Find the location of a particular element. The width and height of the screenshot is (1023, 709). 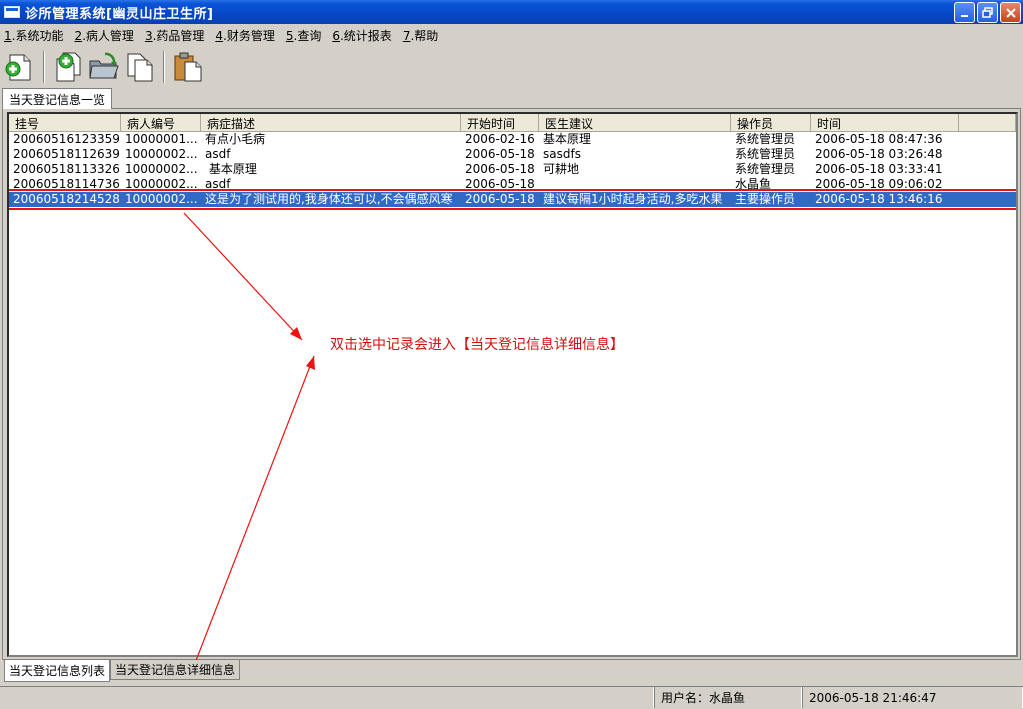

column-header-time: 时间 is located at coordinates (885, 123).